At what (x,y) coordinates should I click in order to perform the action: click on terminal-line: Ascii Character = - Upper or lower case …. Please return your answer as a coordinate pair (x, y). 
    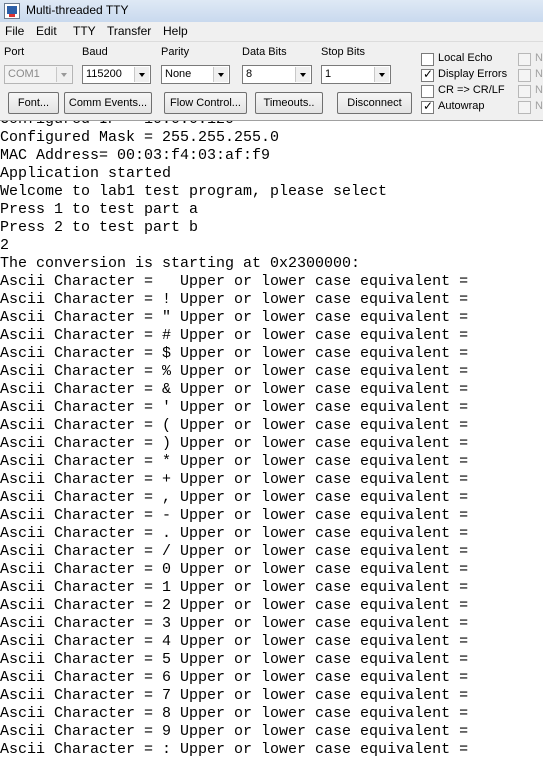
    Looking at the image, I should click on (234, 515).